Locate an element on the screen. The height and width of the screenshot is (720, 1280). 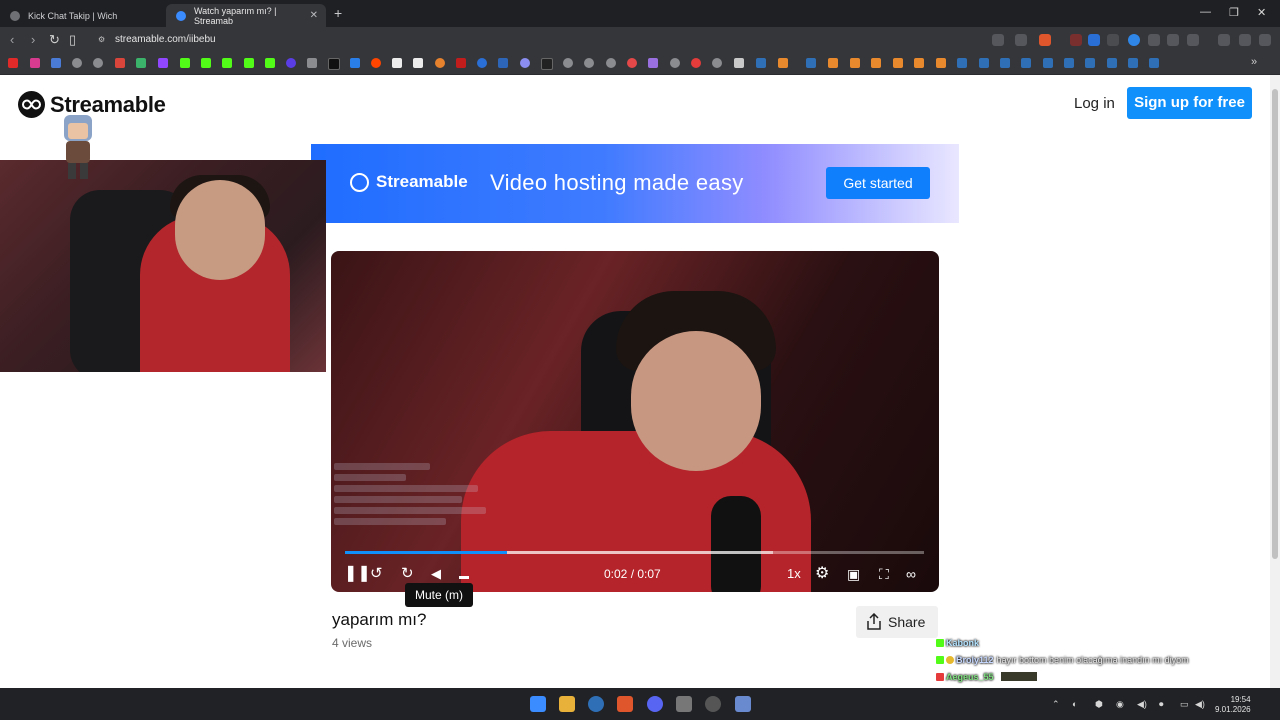
sidebar-icon is located at coordinates (1193, 40).